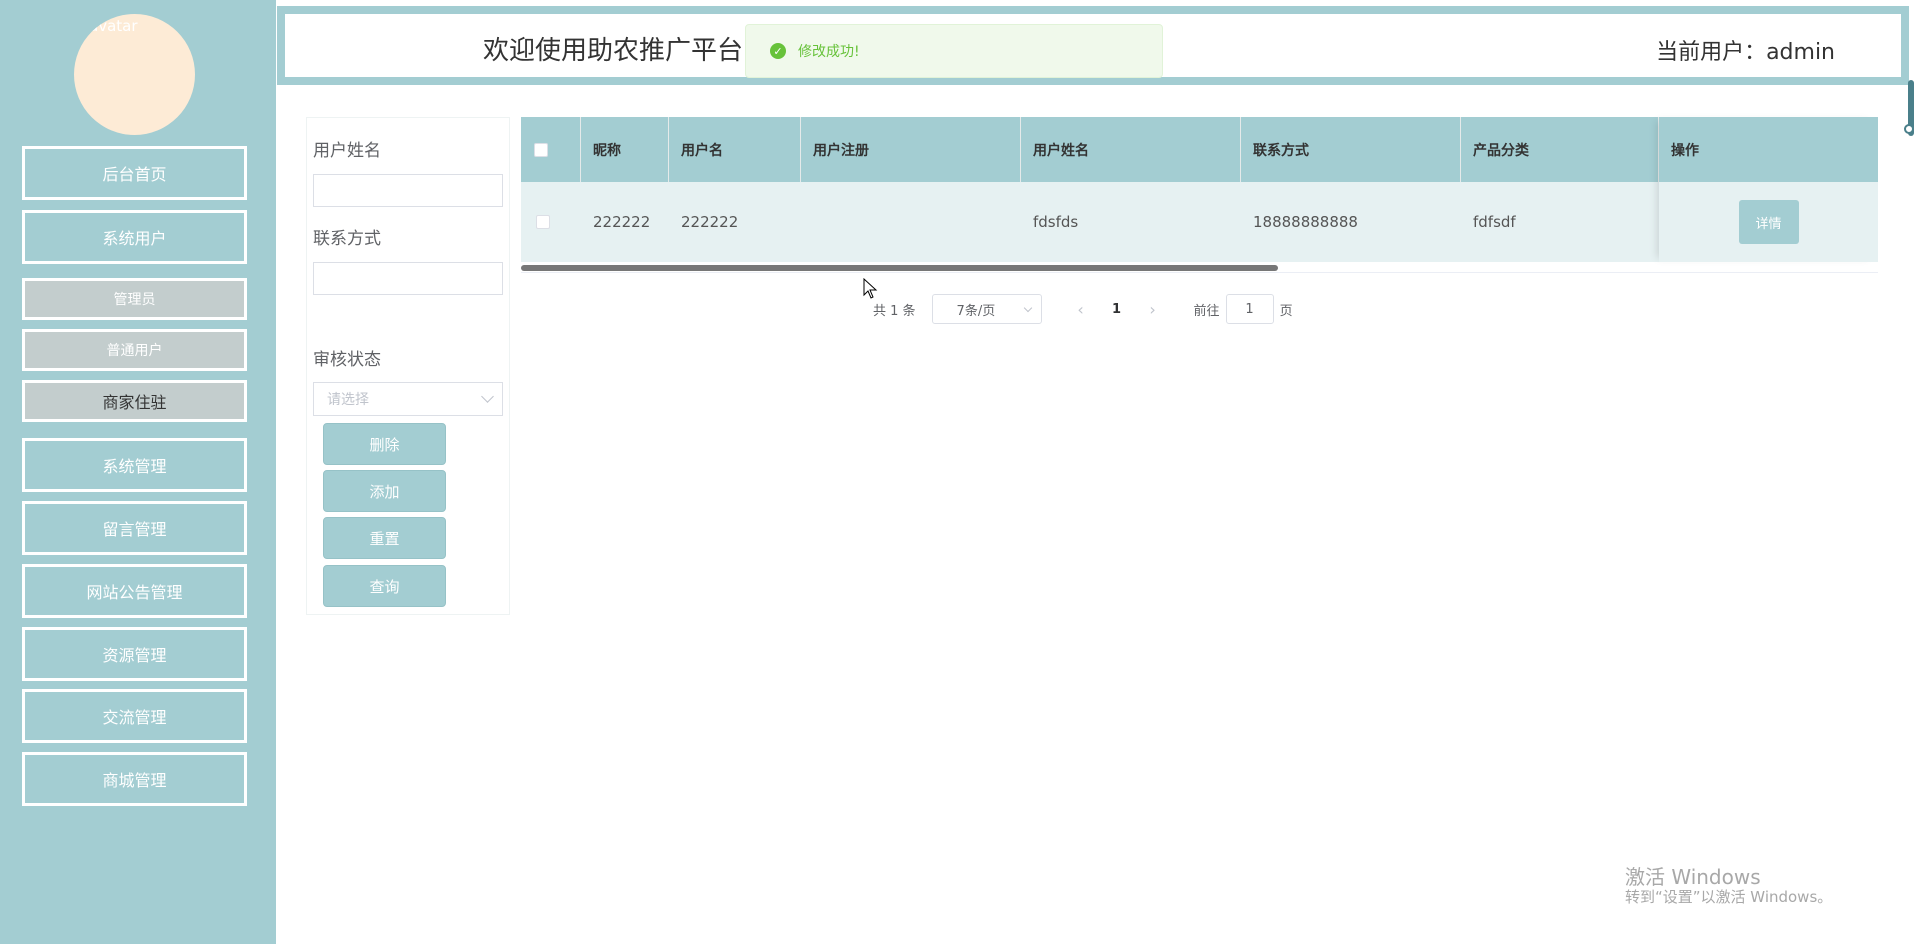 This screenshot has width=1914, height=944. What do you see at coordinates (347, 239) in the screenshot?
I see `phone-label: 联系方式` at bounding box center [347, 239].